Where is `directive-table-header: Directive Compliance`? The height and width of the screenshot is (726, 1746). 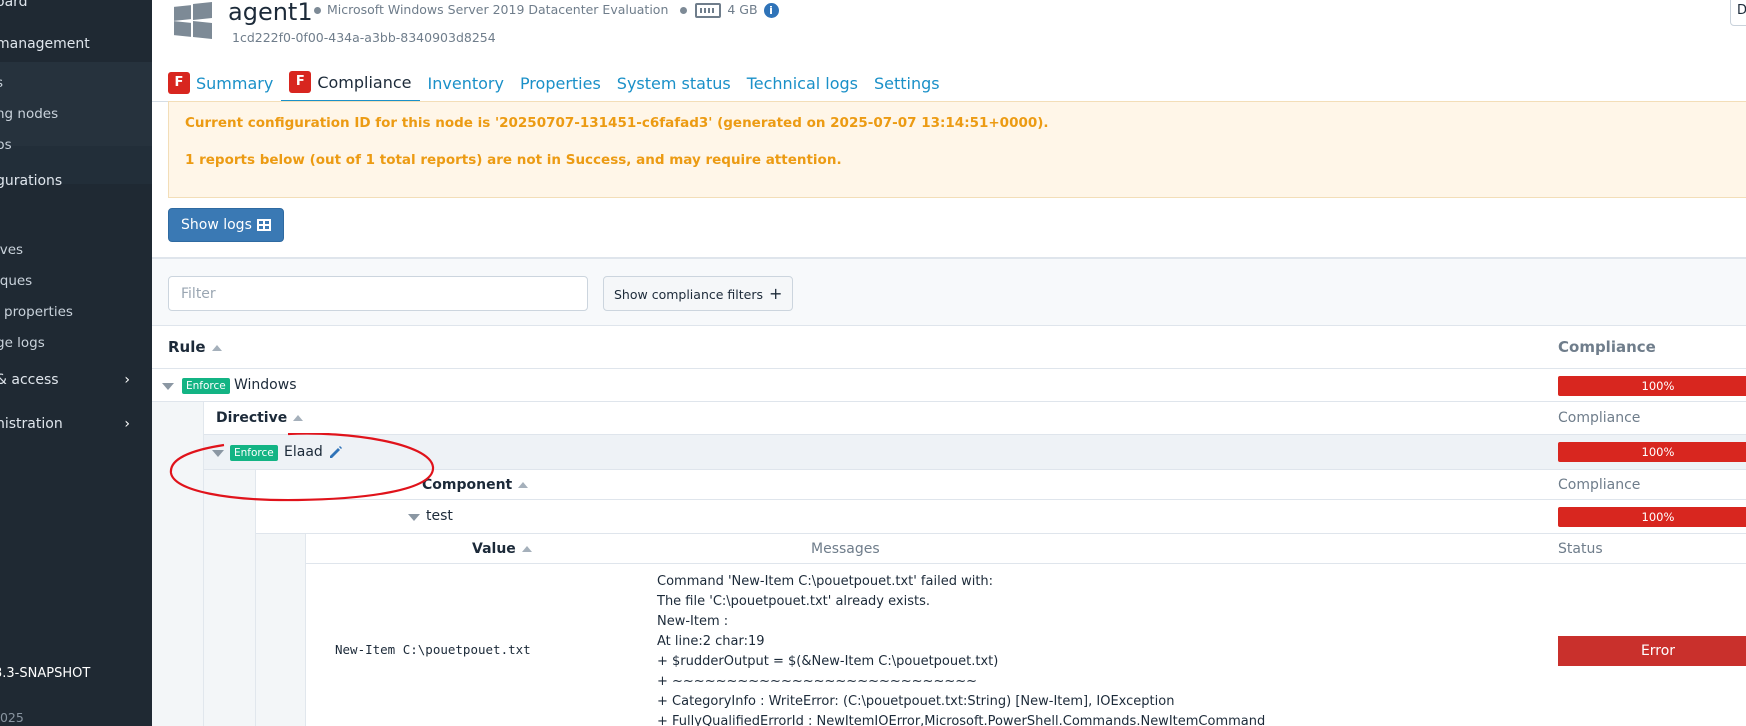 directive-table-header: Directive Compliance is located at coordinates (975, 418).